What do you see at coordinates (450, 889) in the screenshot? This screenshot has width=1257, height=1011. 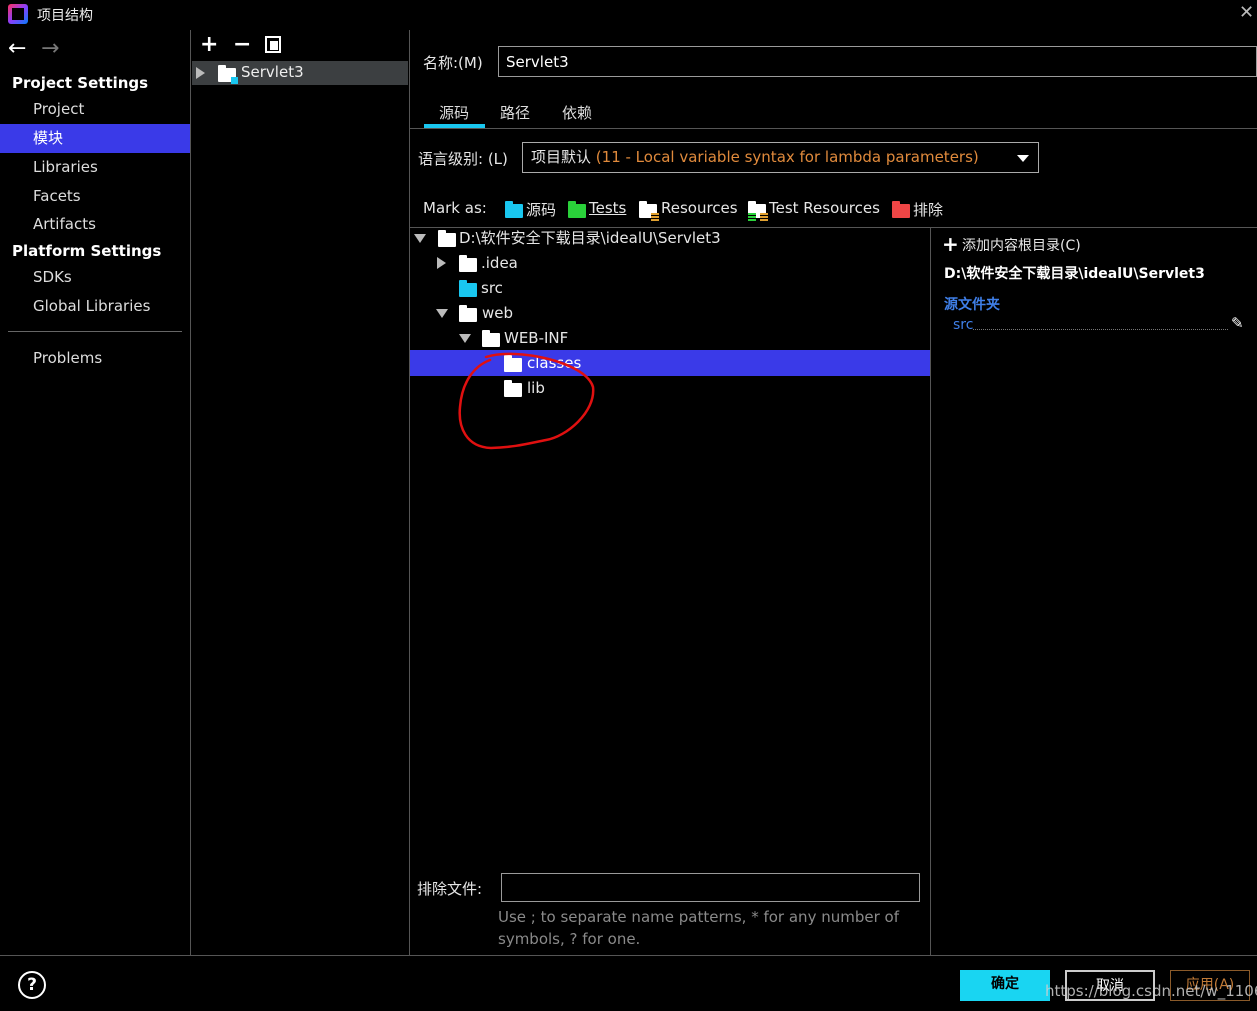 I see `exclude-files-label: 排除文件:` at bounding box center [450, 889].